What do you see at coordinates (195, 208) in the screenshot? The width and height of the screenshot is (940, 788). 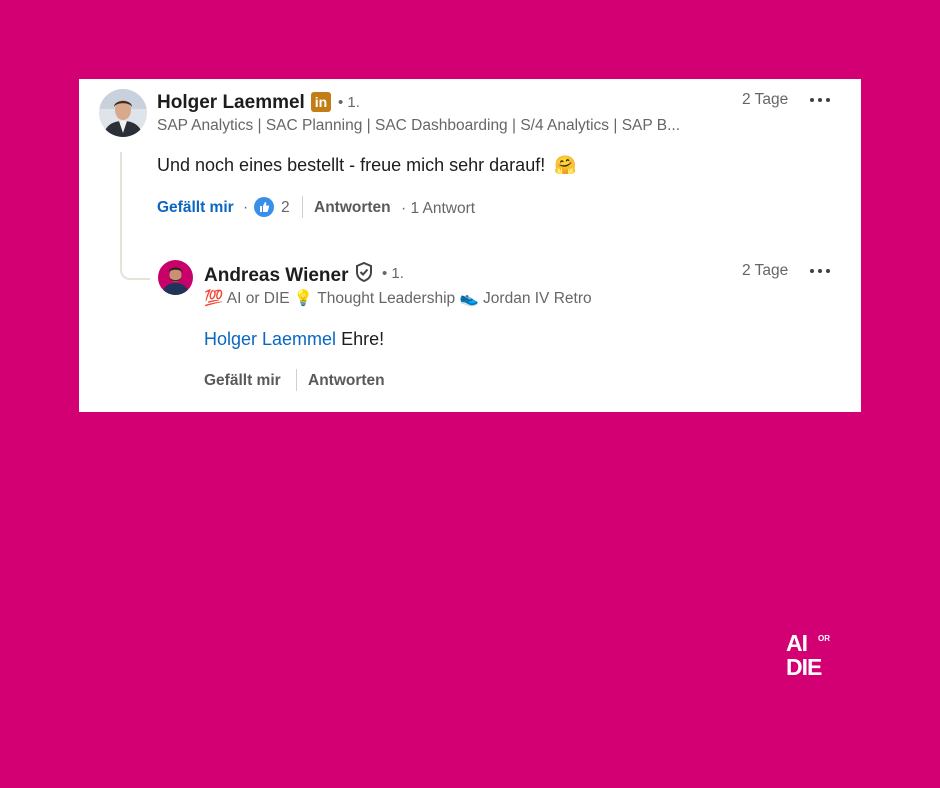 I see `comment-like-button: Gefällt mir` at bounding box center [195, 208].